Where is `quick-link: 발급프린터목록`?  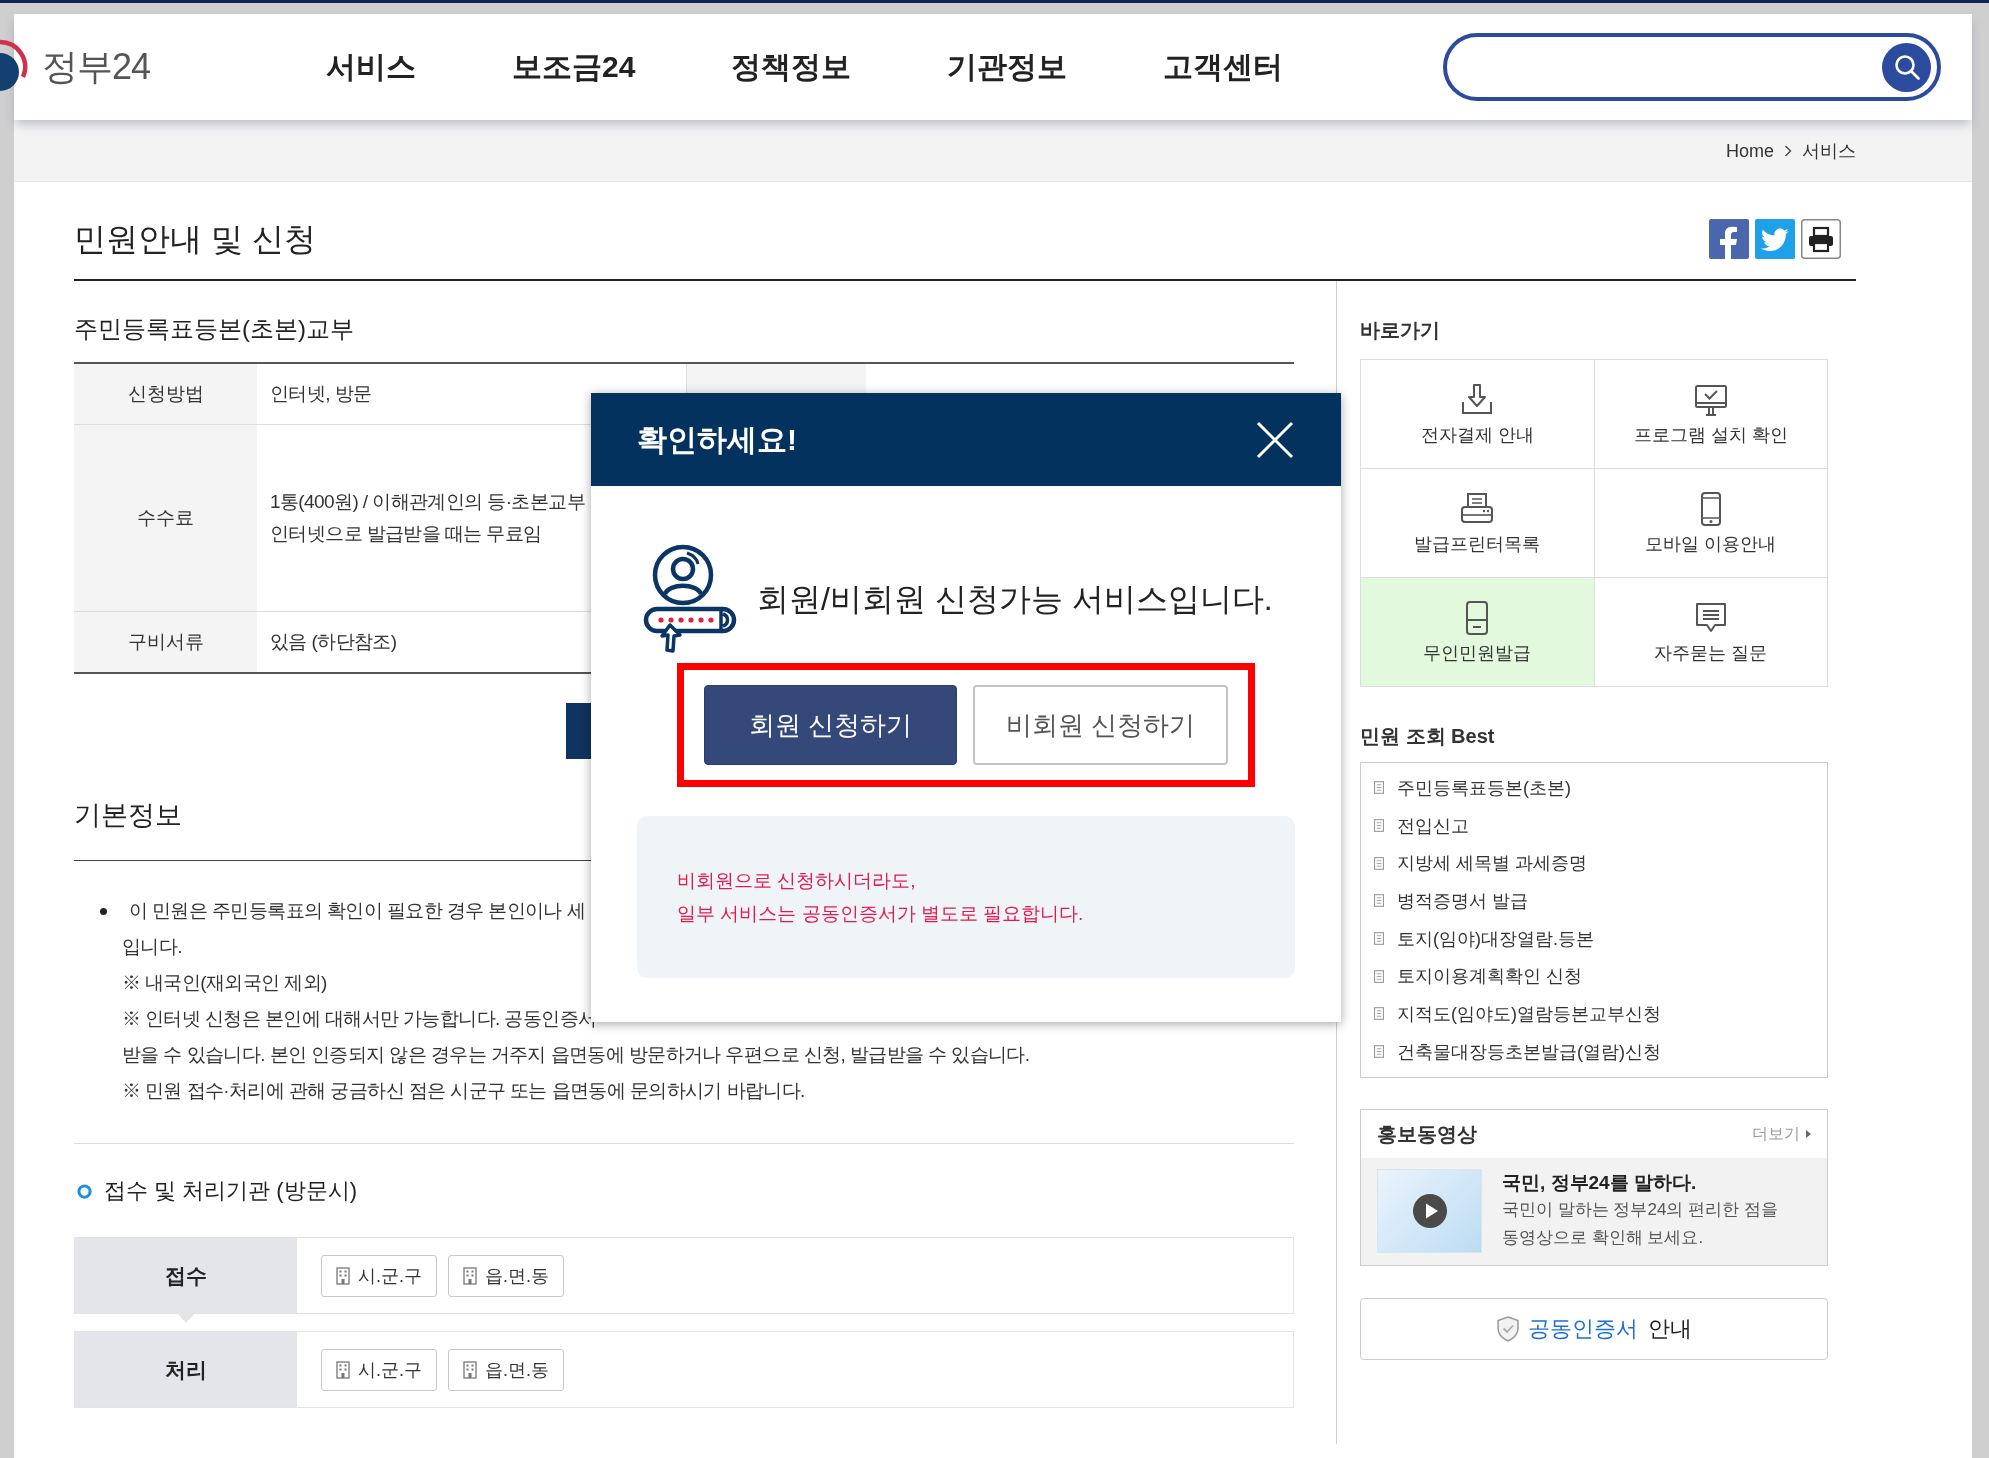
quick-link: 발급프린터목록 is located at coordinates (1477, 523).